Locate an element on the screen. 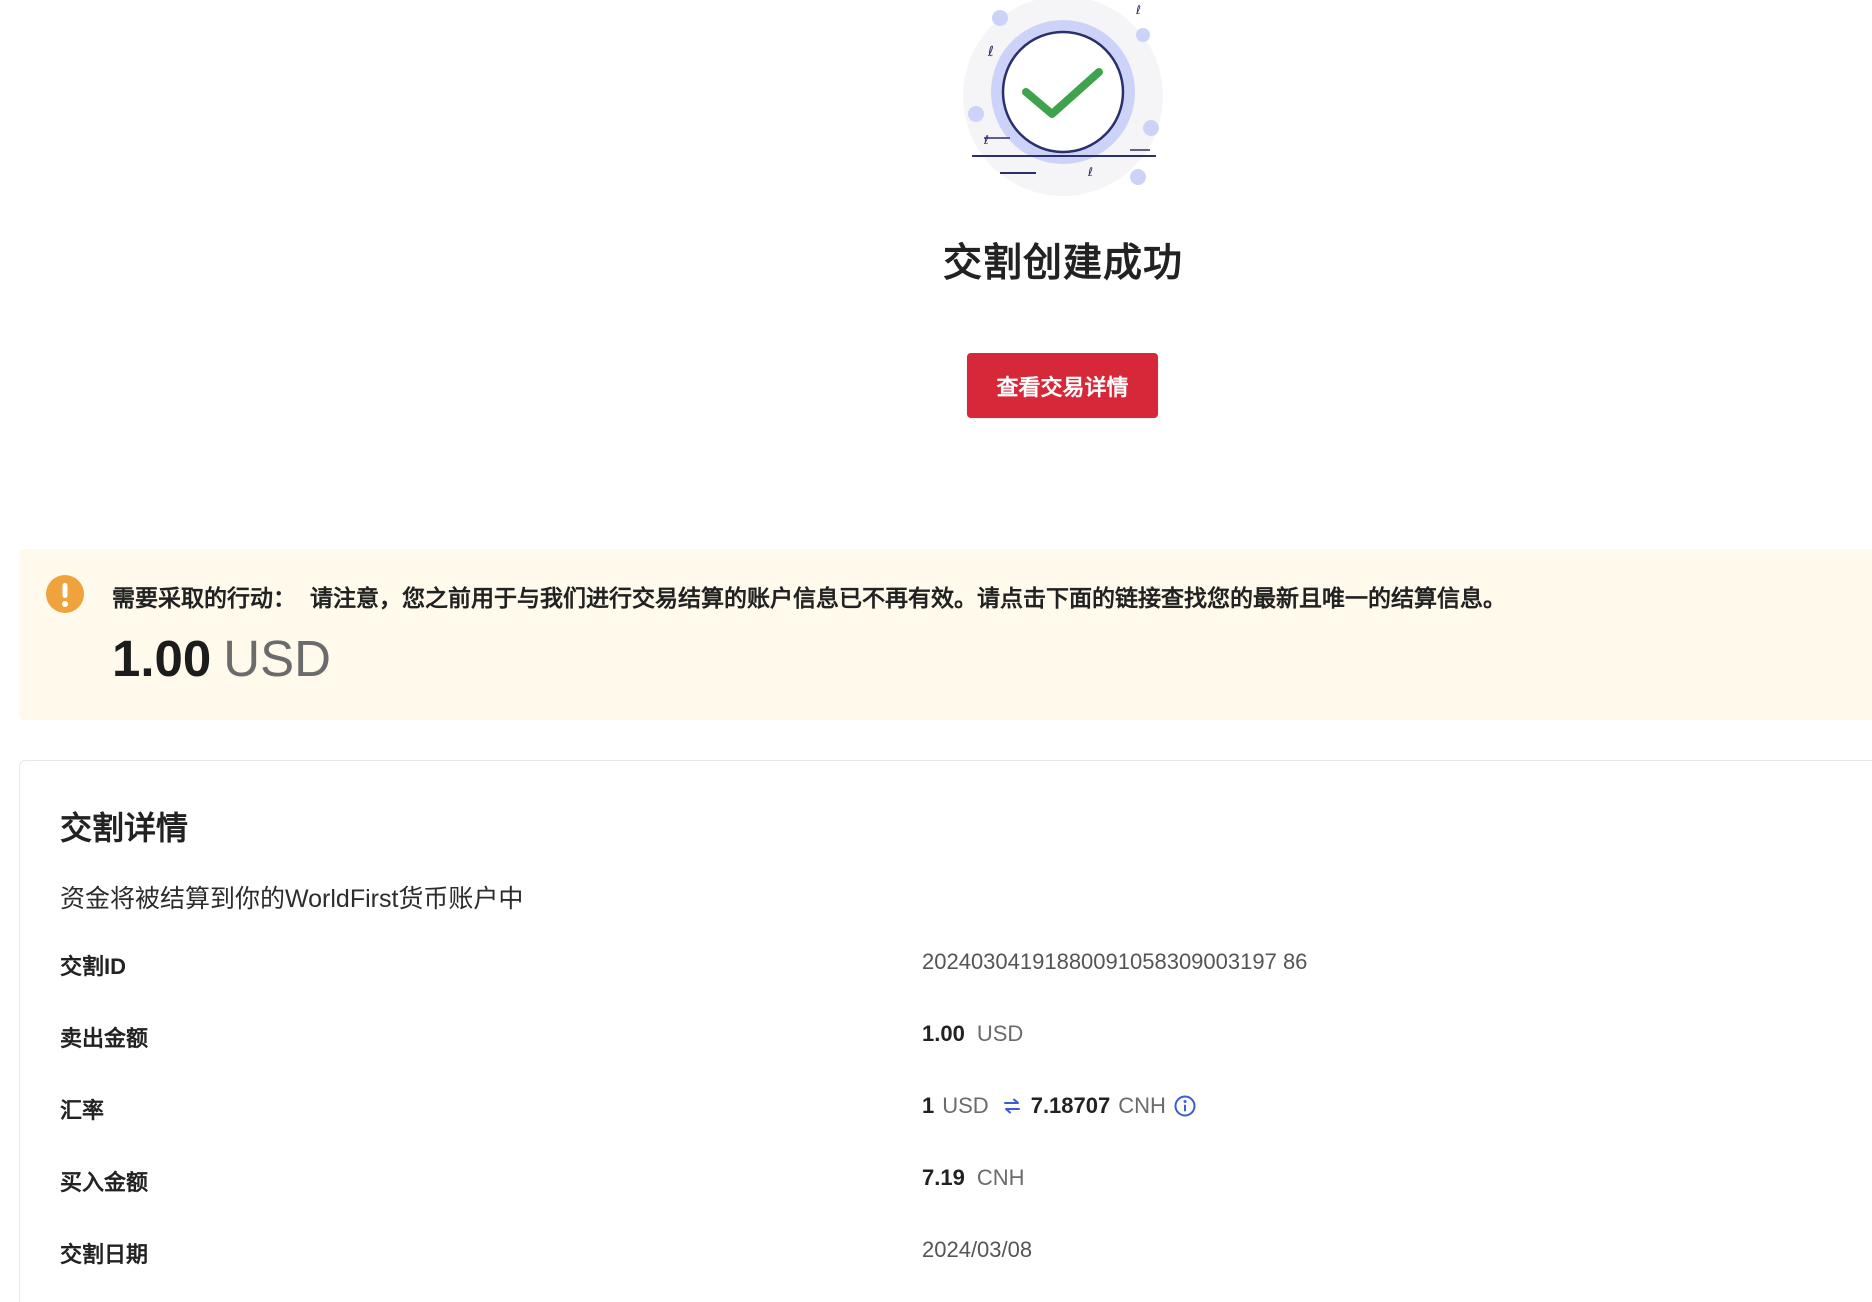 The width and height of the screenshot is (1872, 1302). rate-from-currency: USD is located at coordinates (965, 1105).